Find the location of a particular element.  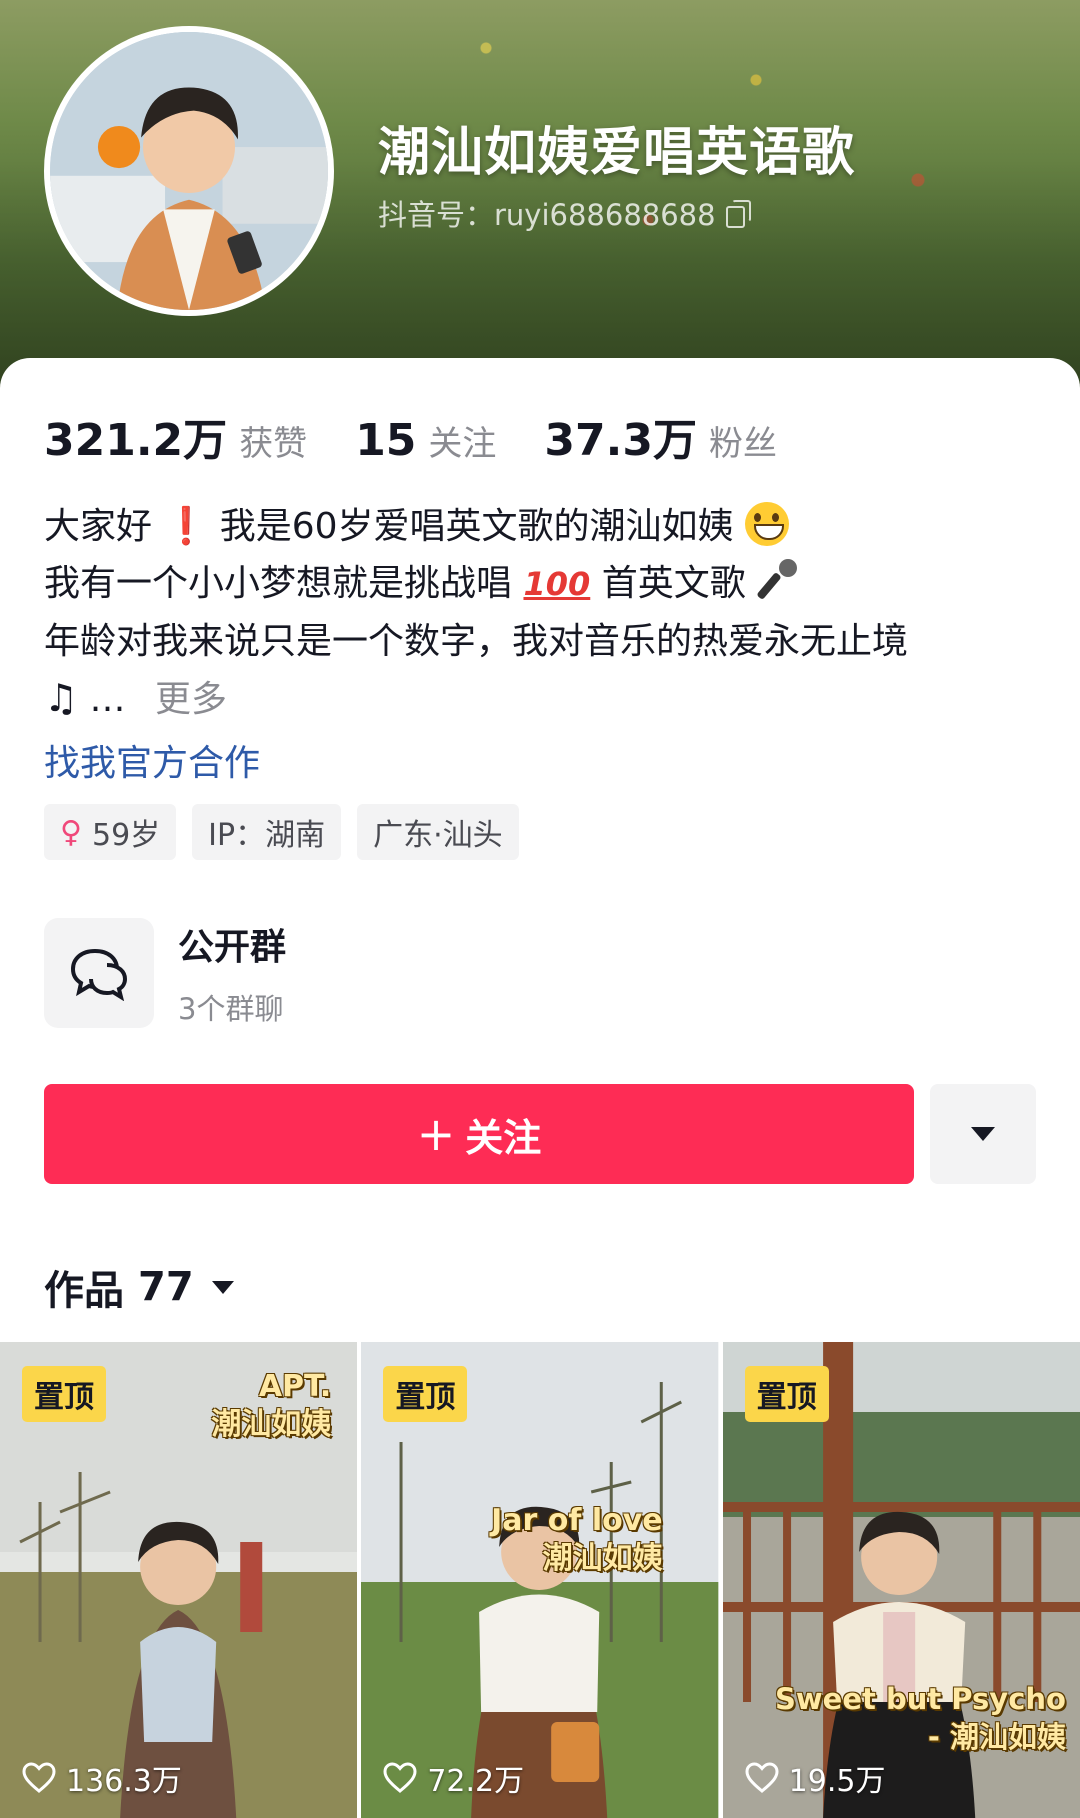

microphone-emoji-icon is located at coordinates (779, 579).